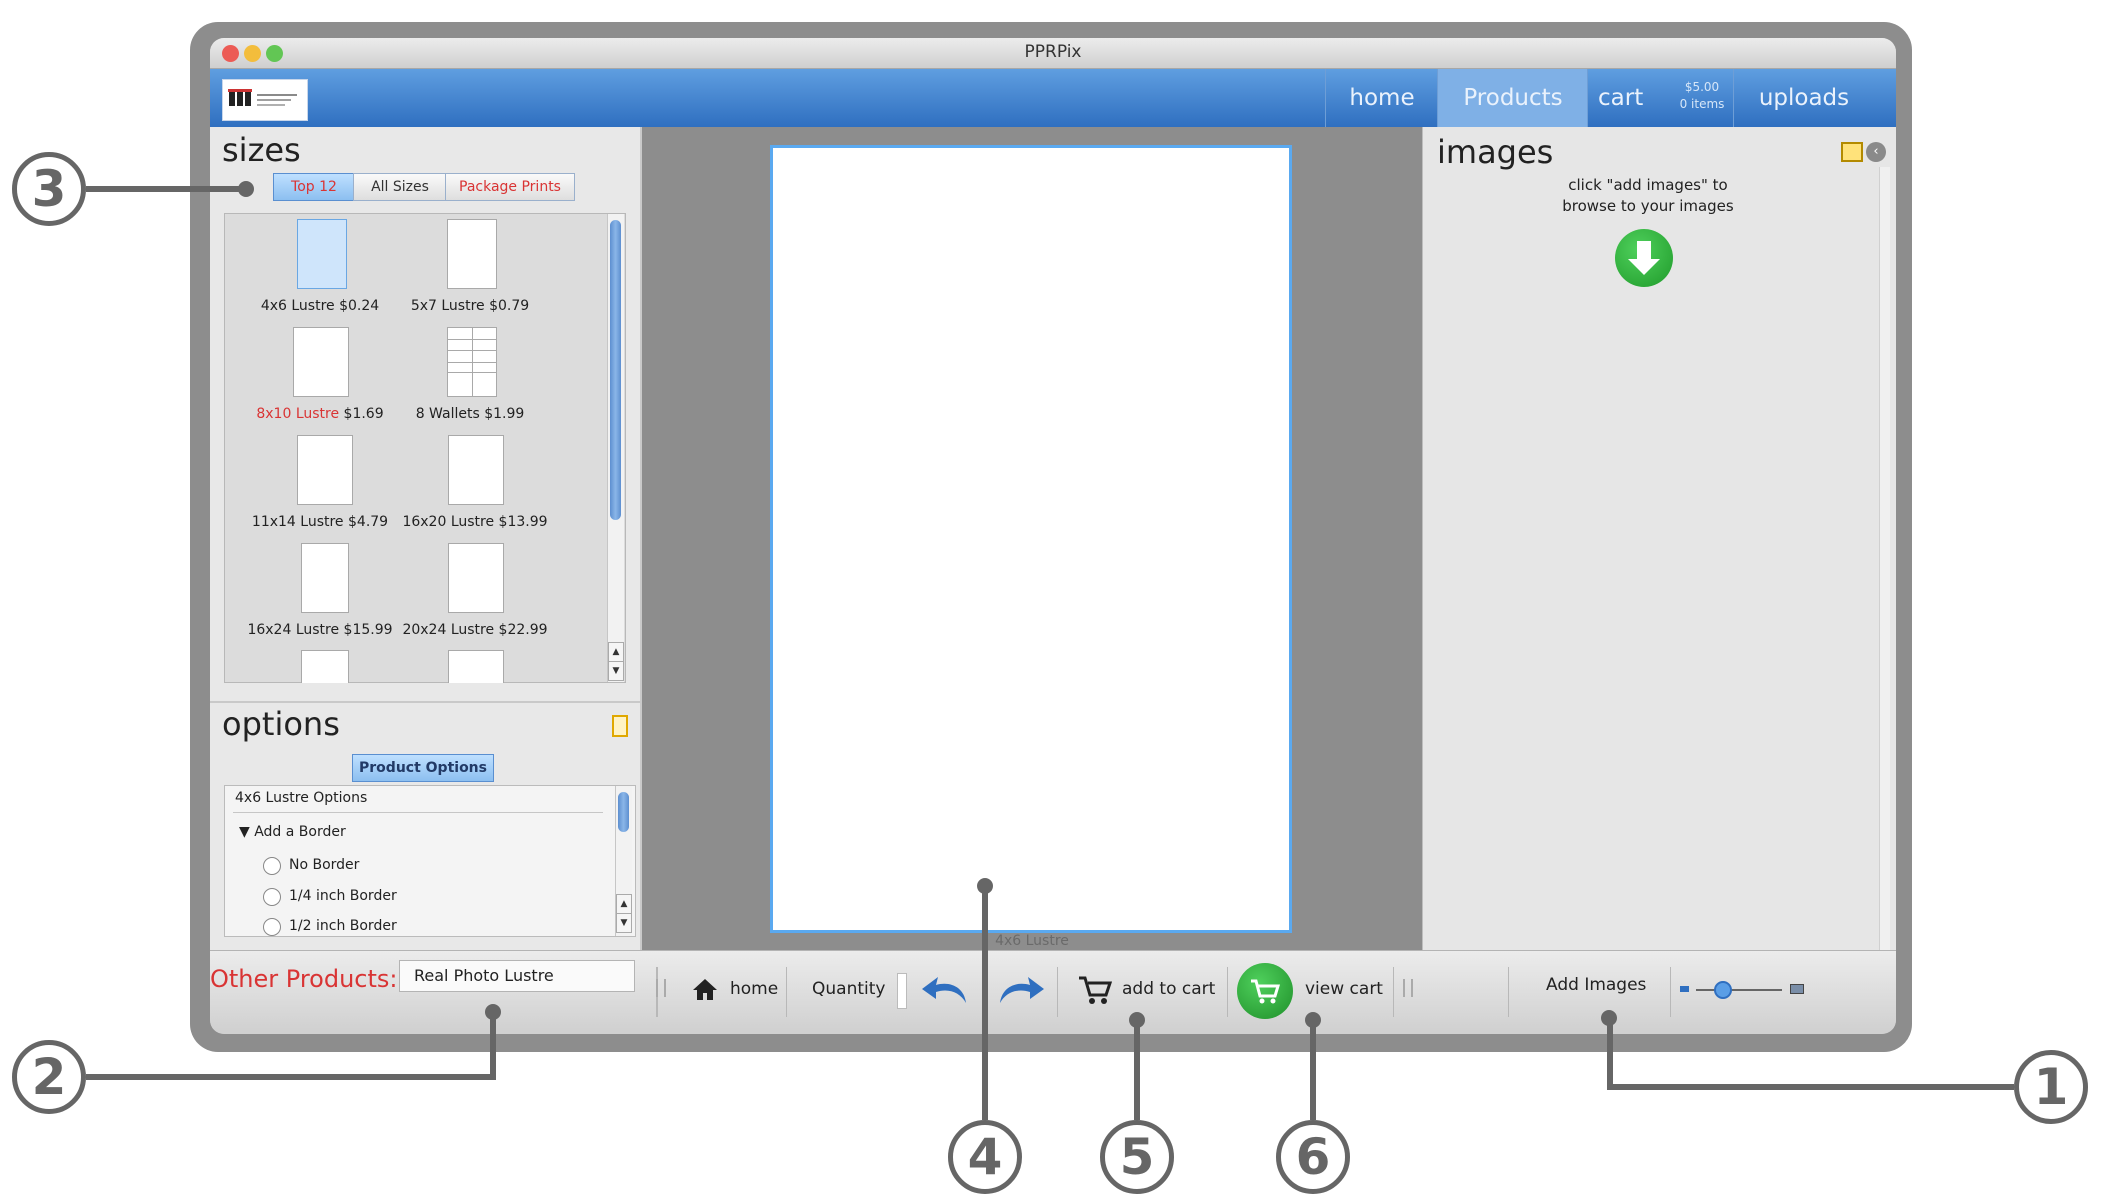 This screenshot has height=1194, width=2103. What do you see at coordinates (470, 376) in the screenshot?
I see `size-item-8-wallets: 8 Wallets $1.99` at bounding box center [470, 376].